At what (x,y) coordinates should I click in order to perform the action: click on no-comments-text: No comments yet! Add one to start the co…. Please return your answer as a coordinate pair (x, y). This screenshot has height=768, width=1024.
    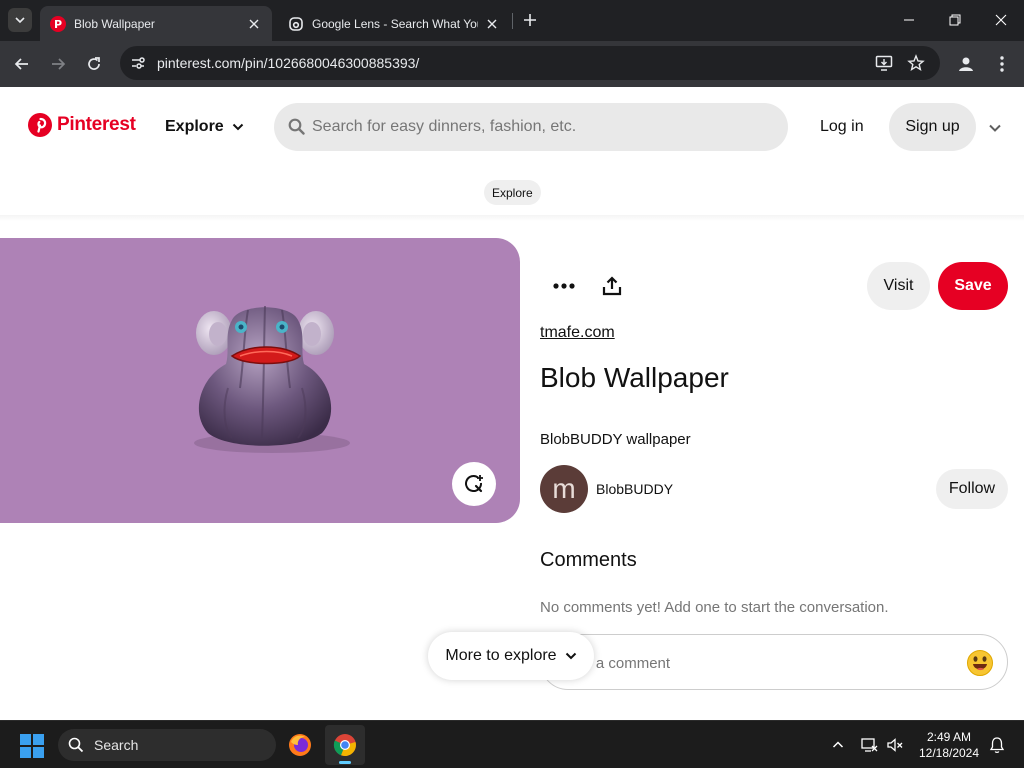
    Looking at the image, I should click on (714, 607).